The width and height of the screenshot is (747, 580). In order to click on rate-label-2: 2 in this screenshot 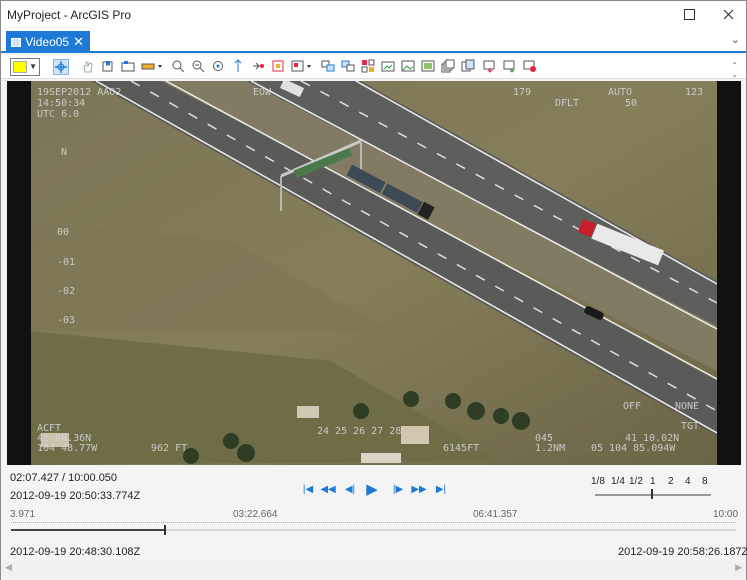, I will do `click(671, 481)`.